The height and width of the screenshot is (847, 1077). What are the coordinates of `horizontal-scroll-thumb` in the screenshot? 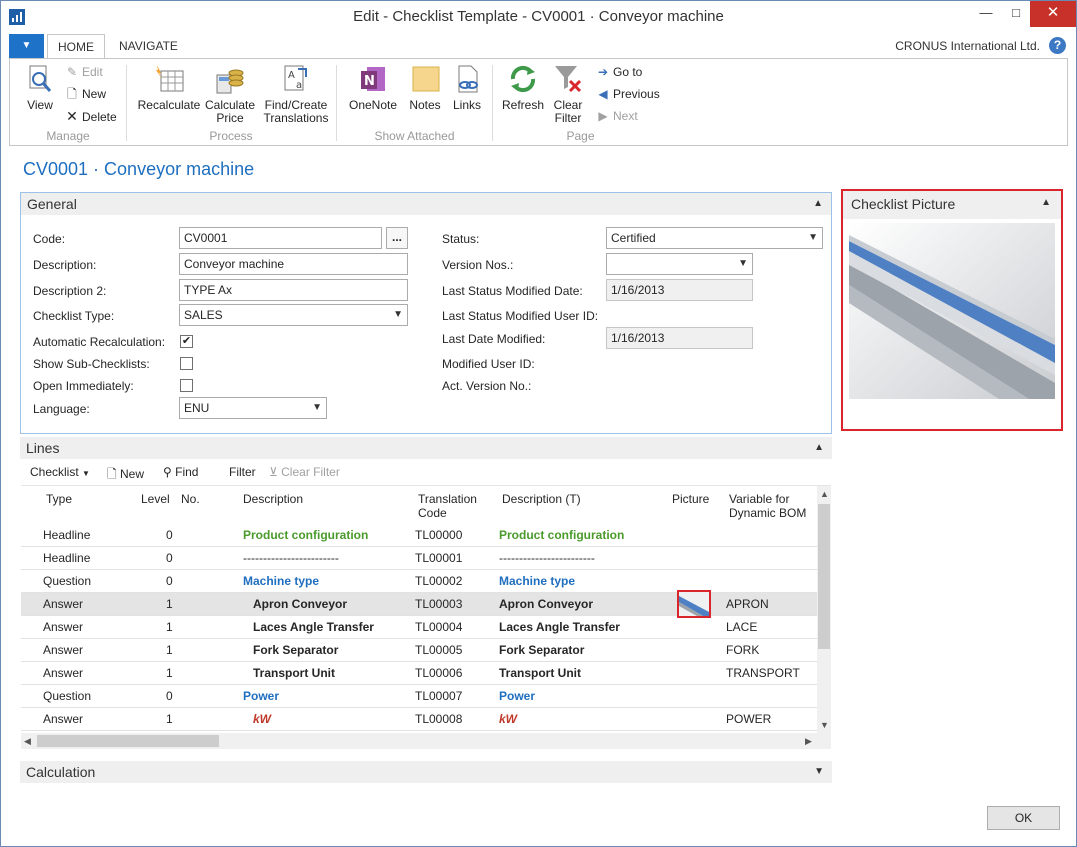 It's located at (128, 741).